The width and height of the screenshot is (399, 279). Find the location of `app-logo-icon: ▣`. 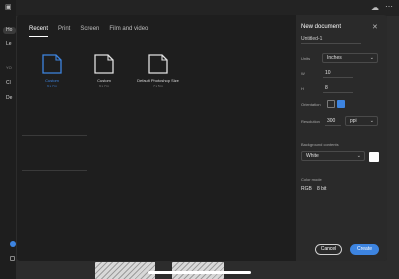

app-logo-icon: ▣ is located at coordinates (8, 7).